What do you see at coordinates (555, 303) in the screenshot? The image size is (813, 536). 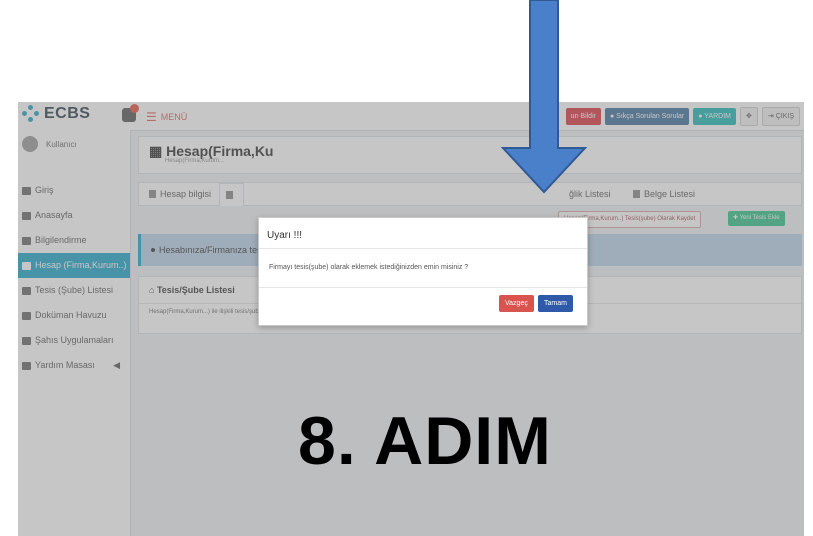 I see `ok-button: Tamam` at bounding box center [555, 303].